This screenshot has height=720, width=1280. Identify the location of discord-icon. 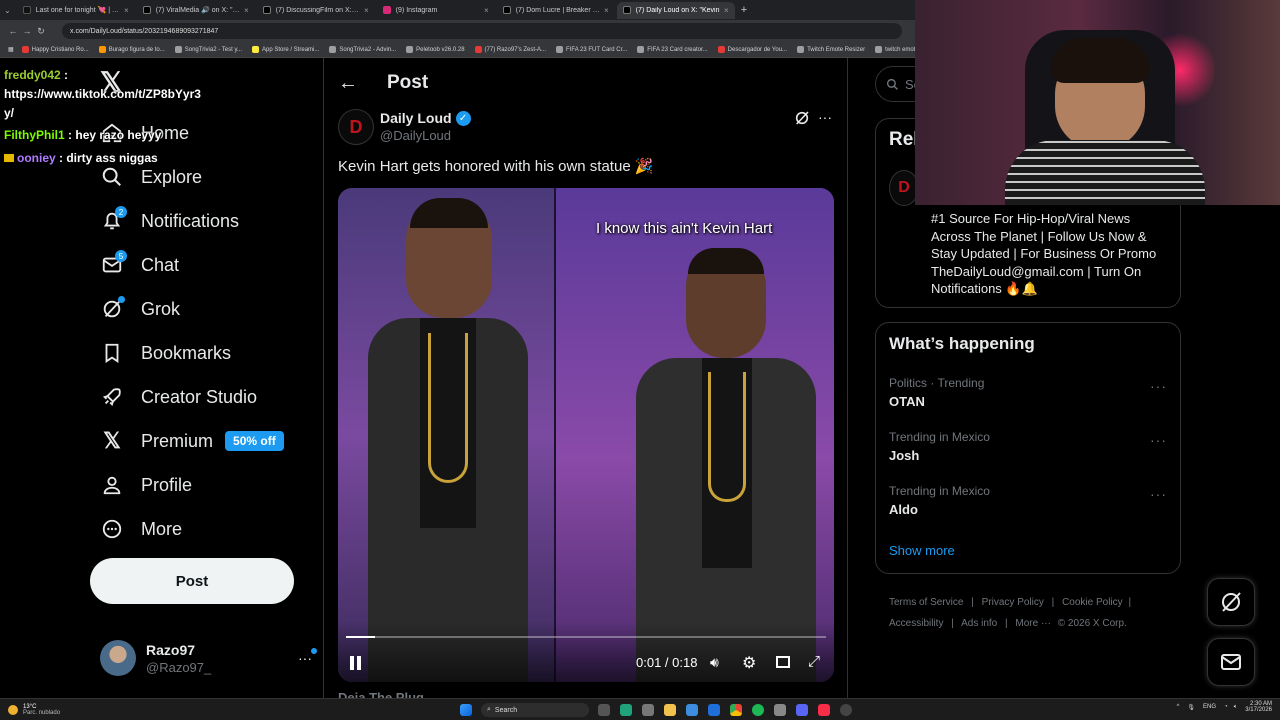
(802, 710).